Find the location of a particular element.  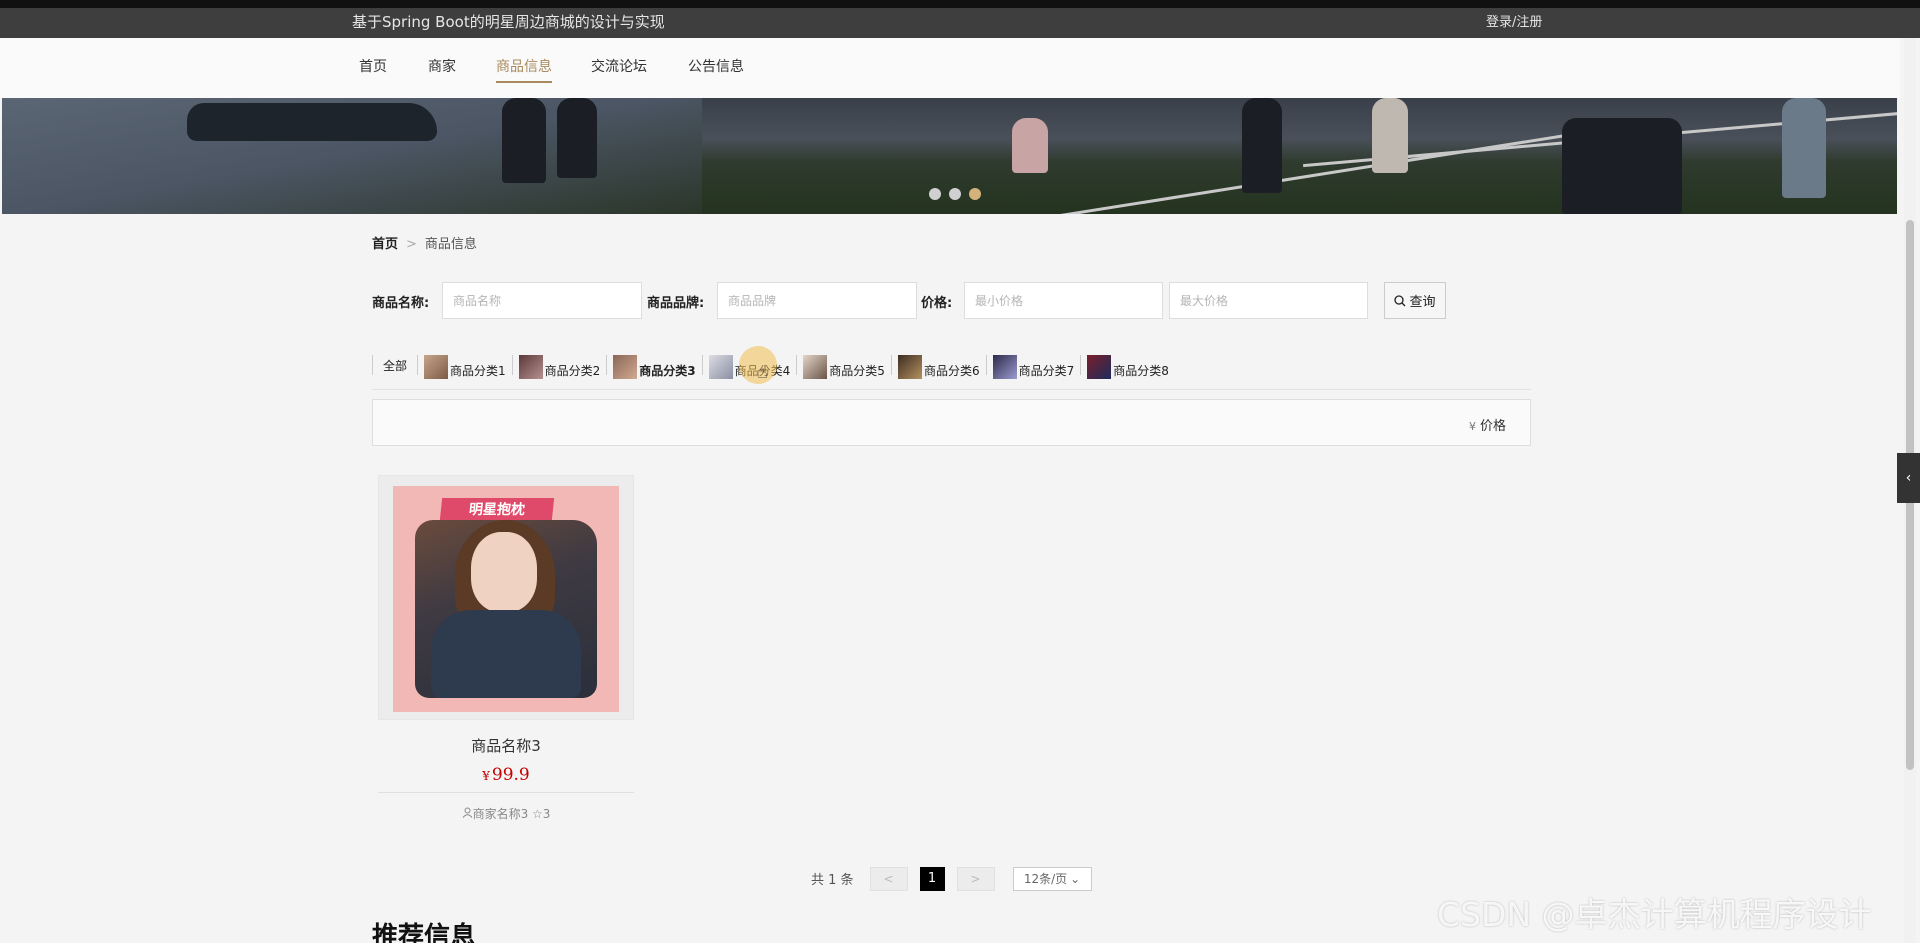

category-label: 商品分类7 is located at coordinates (1046, 371).